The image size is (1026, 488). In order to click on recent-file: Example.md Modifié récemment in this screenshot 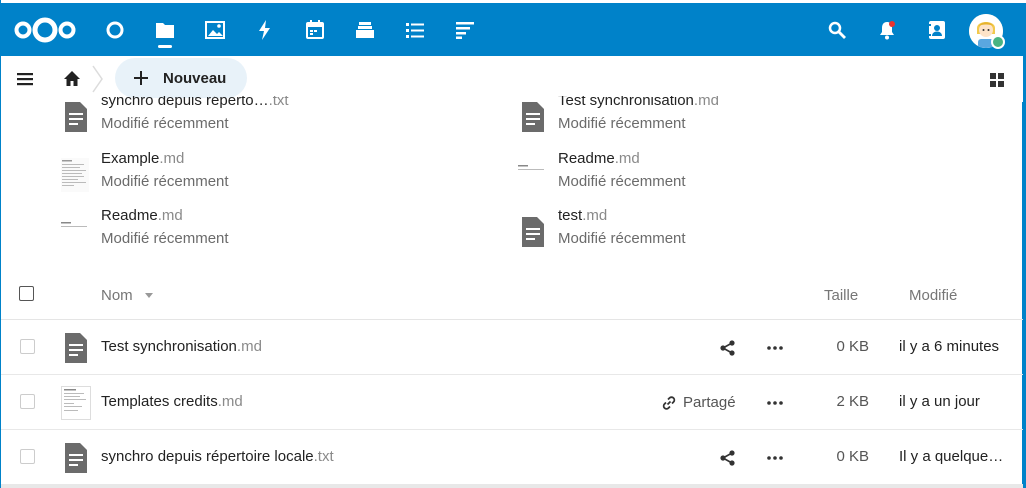, I will do `click(271, 175)`.